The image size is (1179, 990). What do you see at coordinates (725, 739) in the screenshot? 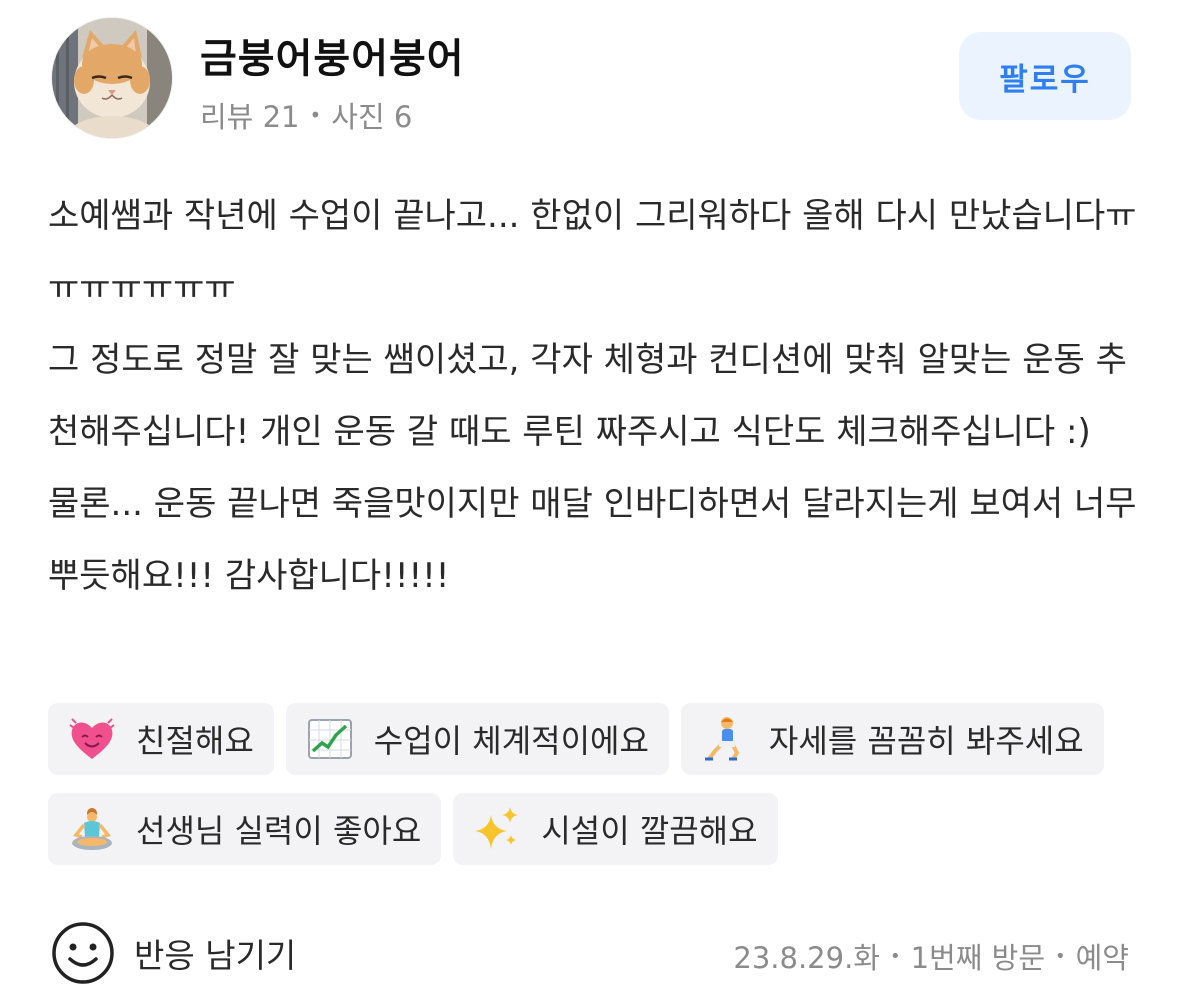
I see `lunging-person-icon` at bounding box center [725, 739].